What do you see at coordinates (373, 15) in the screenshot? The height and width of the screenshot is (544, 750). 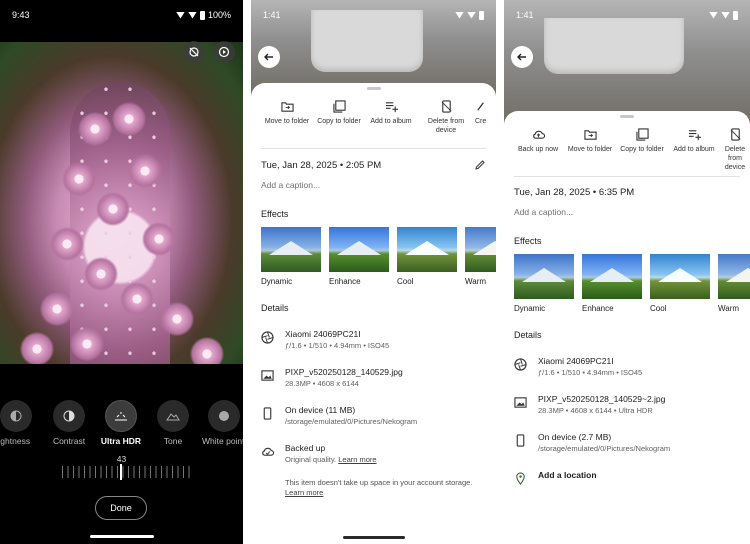 I see `status-bar: 1:41` at bounding box center [373, 15].